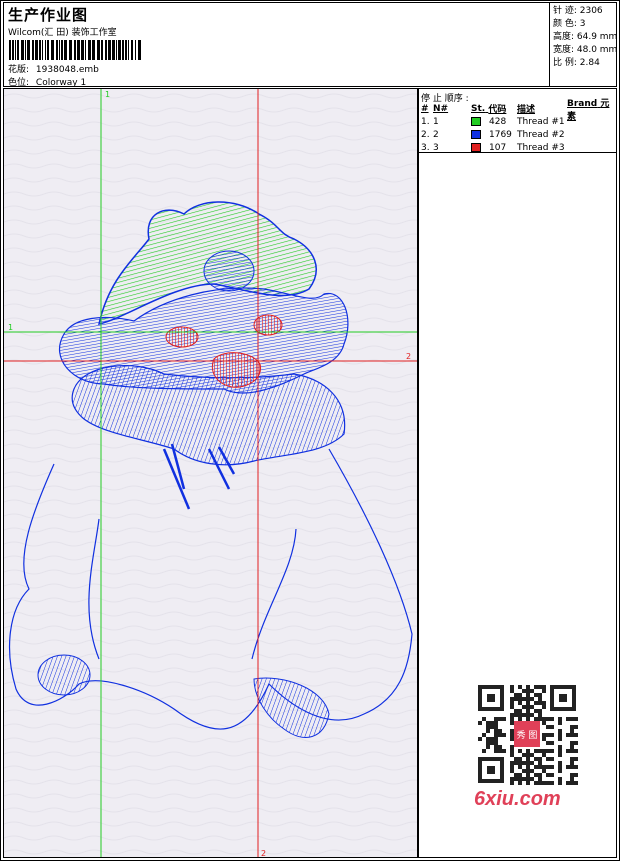 The height and width of the screenshot is (861, 620). I want to click on guide-label-1-top: 1, so click(107, 94).